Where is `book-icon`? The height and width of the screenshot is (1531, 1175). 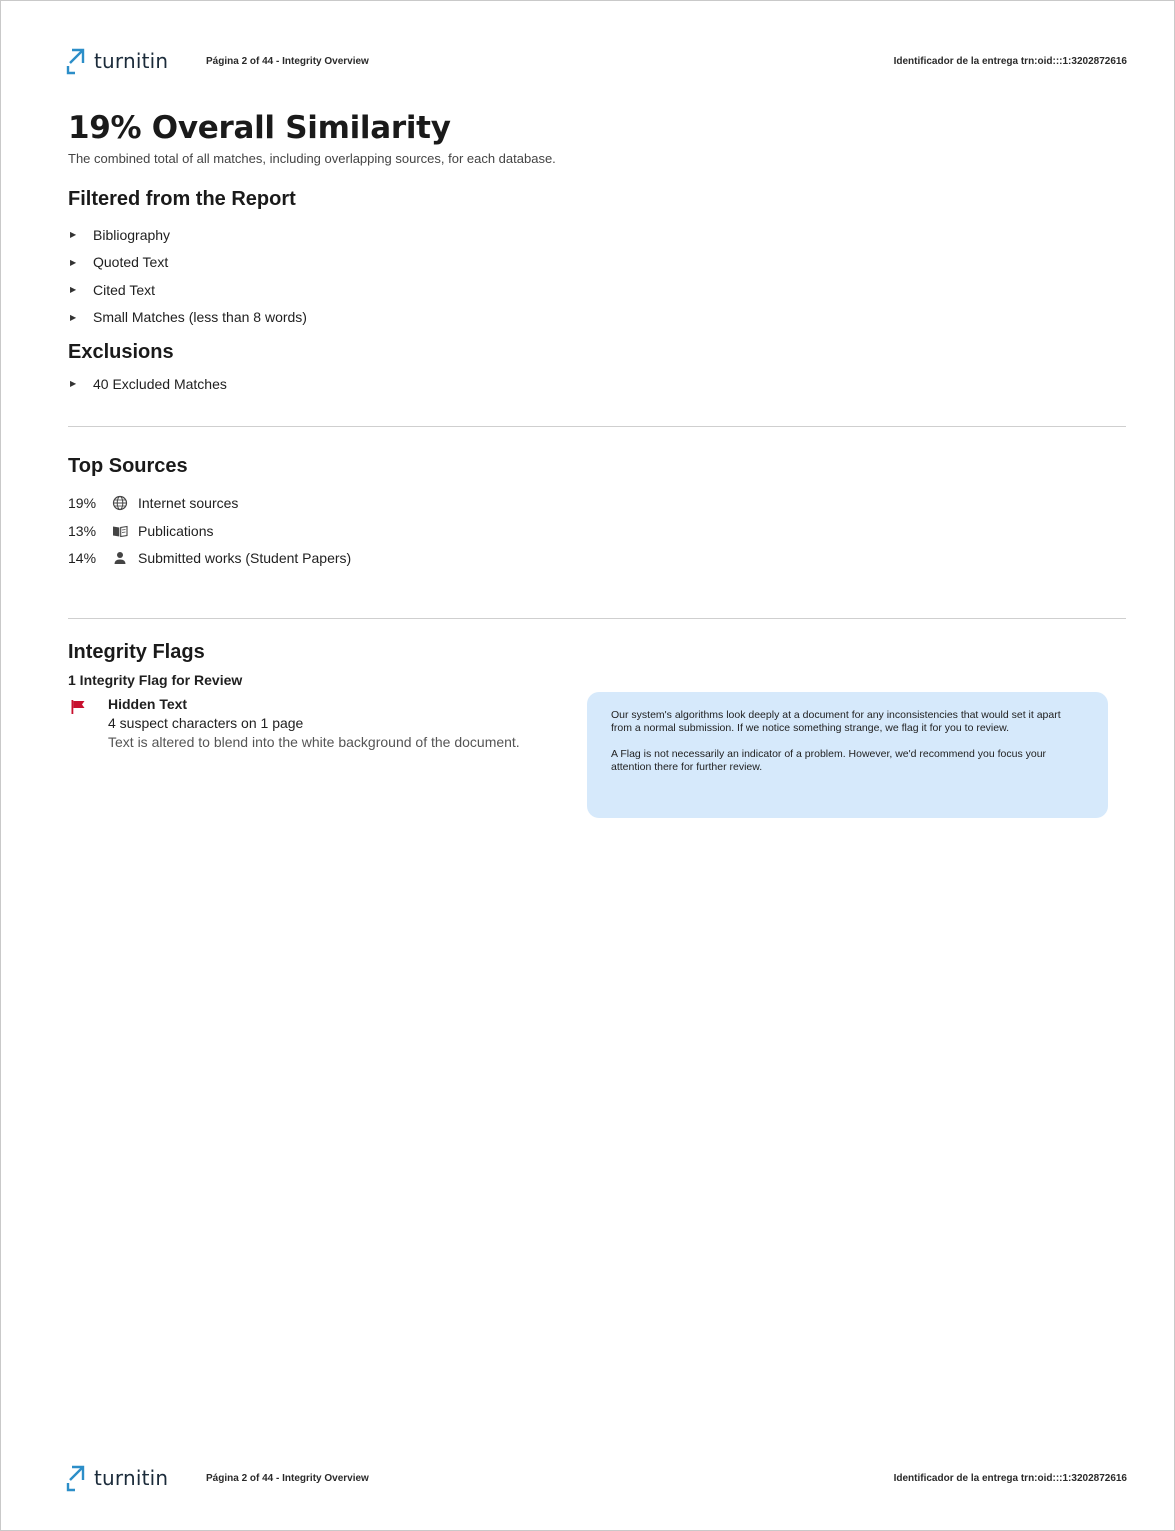 book-icon is located at coordinates (120, 531).